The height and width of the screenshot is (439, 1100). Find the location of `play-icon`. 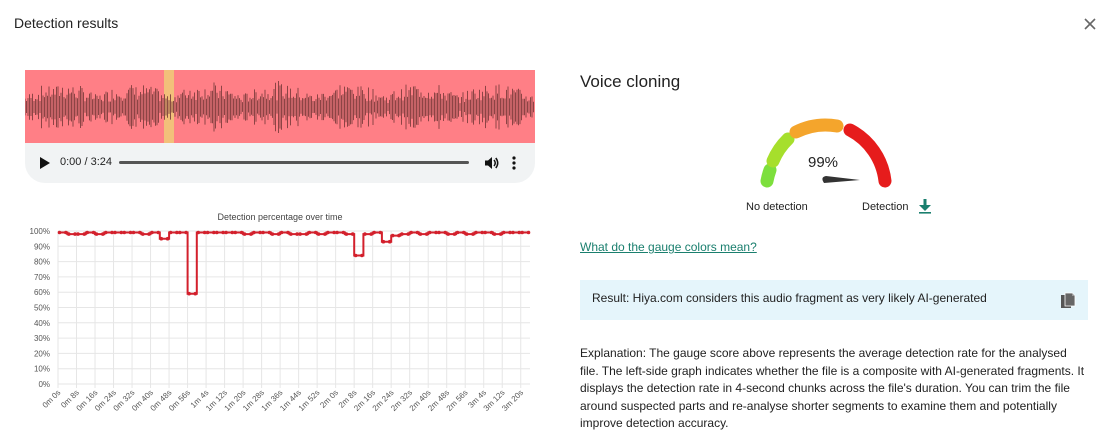

play-icon is located at coordinates (45, 163).